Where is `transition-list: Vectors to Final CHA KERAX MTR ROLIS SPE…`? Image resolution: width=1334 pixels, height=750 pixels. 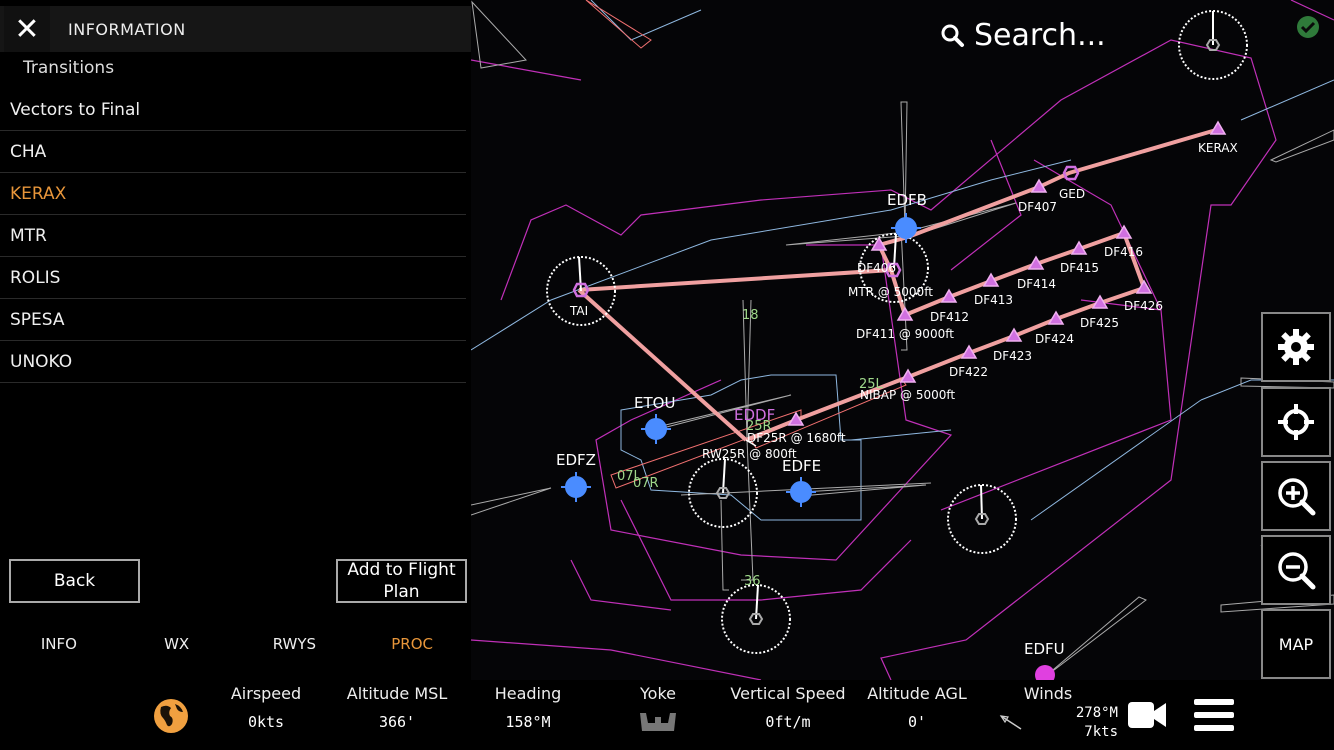
transition-list: Vectors to Final CHA KERAX MTR ROLIS SPE… is located at coordinates (233, 237).